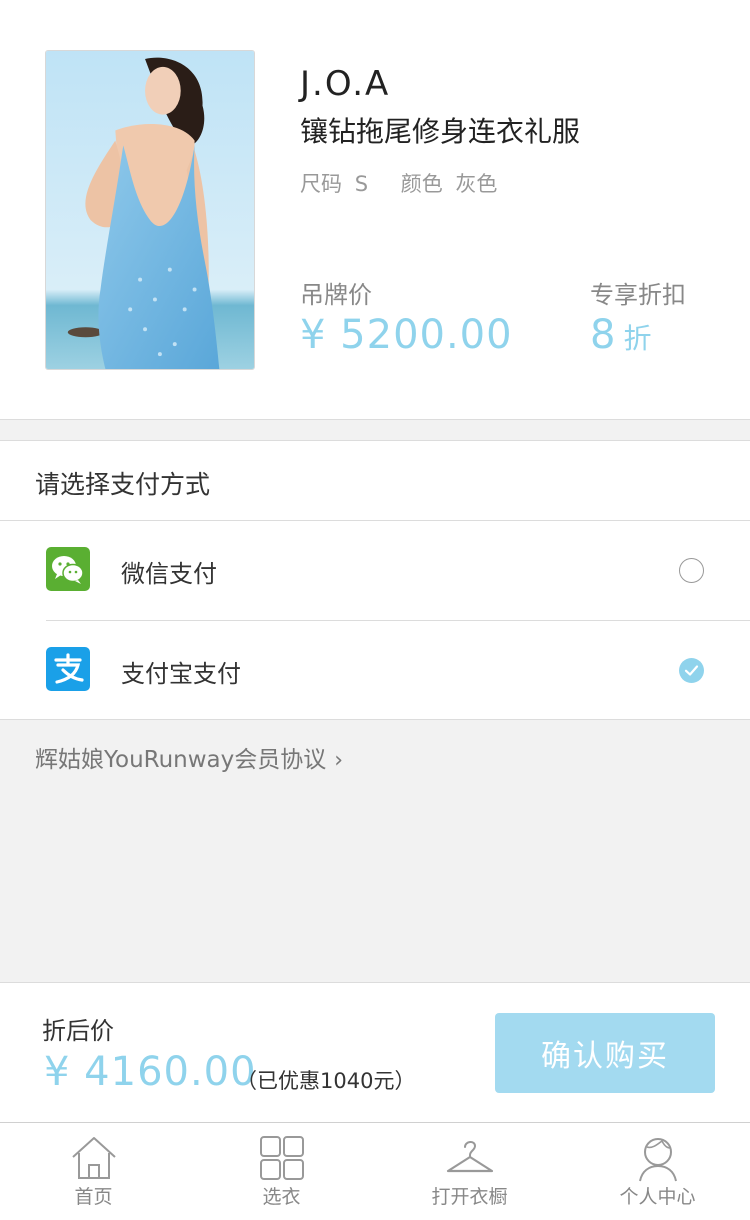  I want to click on size-label: 尺码, so click(321, 184).